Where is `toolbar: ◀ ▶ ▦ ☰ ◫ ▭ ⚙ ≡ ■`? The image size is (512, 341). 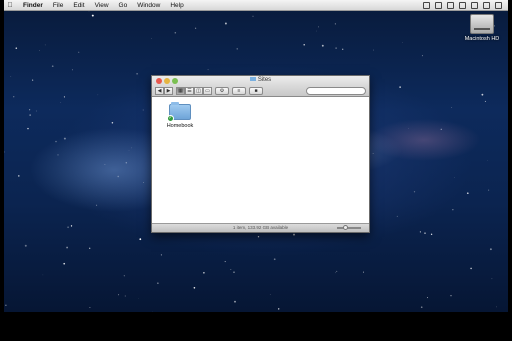 toolbar: ◀ ▶ ▦ ☰ ◫ ▭ ⚙ ≡ ■ is located at coordinates (260, 90).